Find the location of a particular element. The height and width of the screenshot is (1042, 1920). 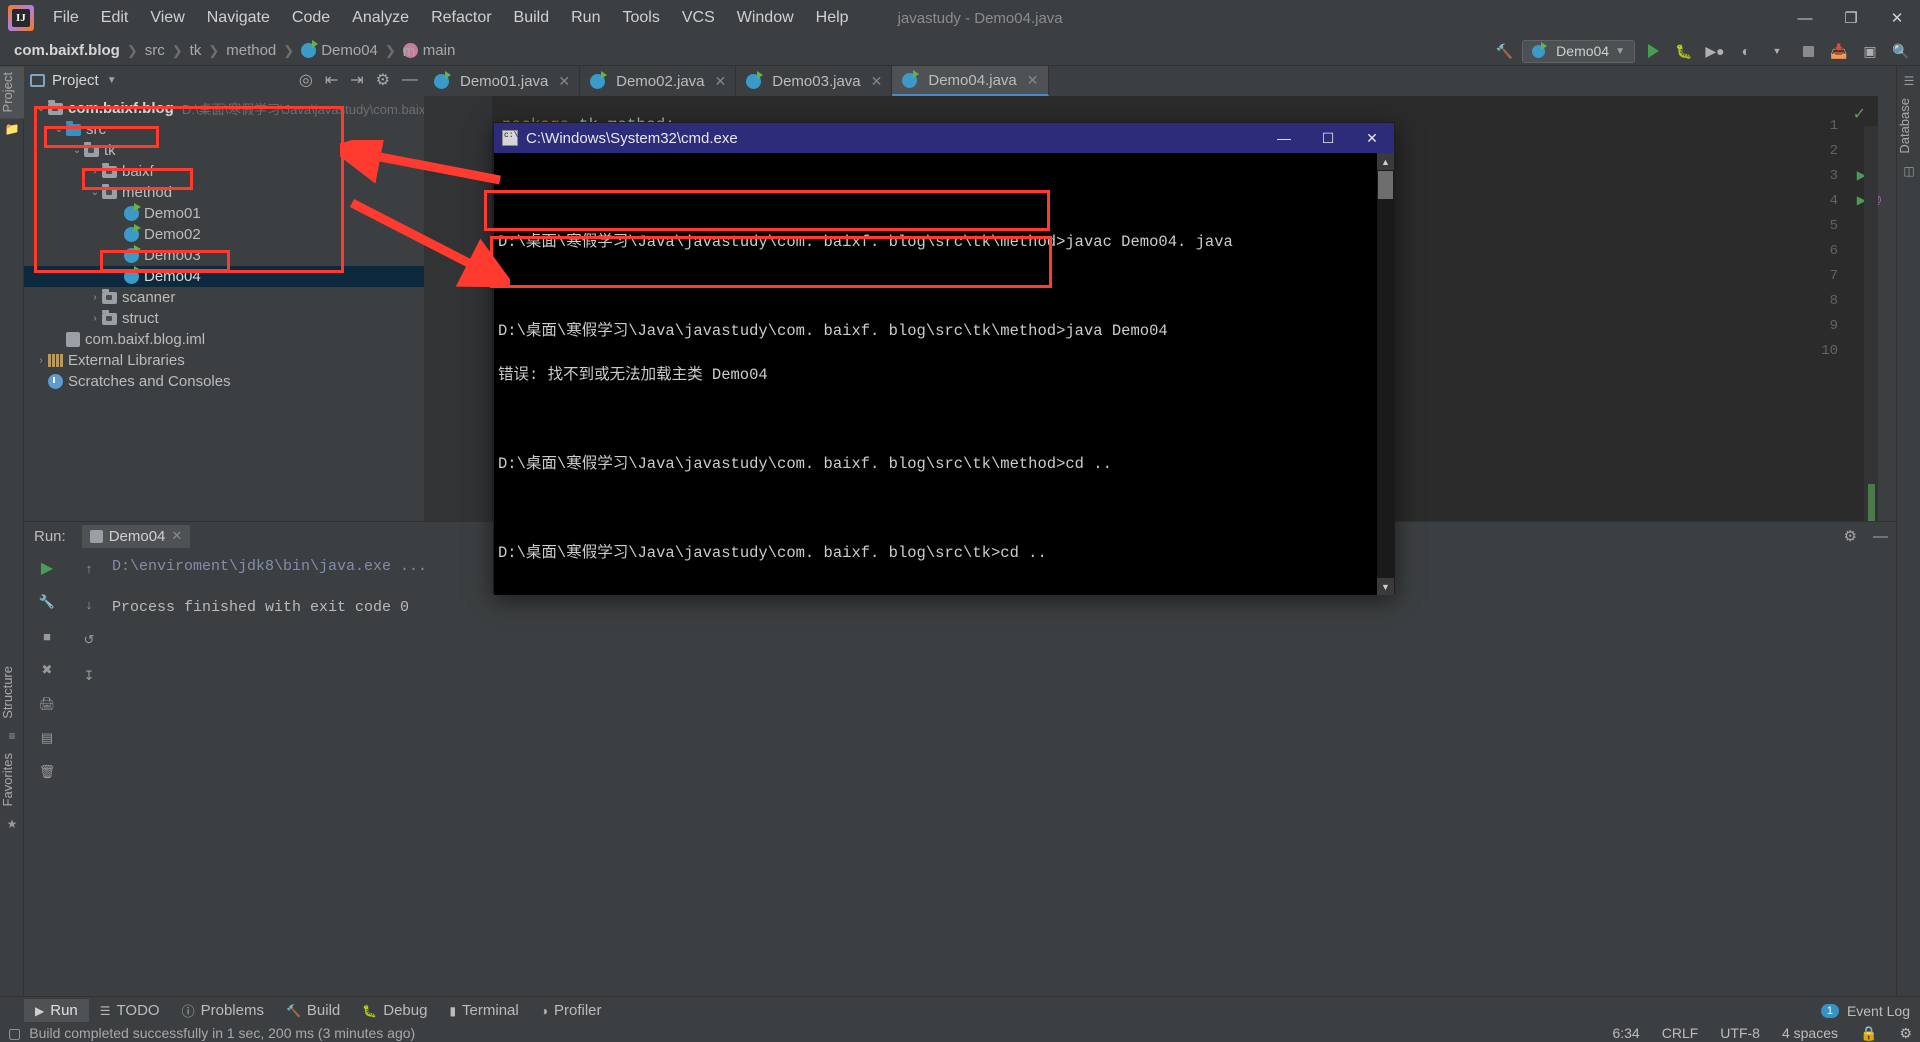

editor-right-gutter is located at coordinates (1871, 327).